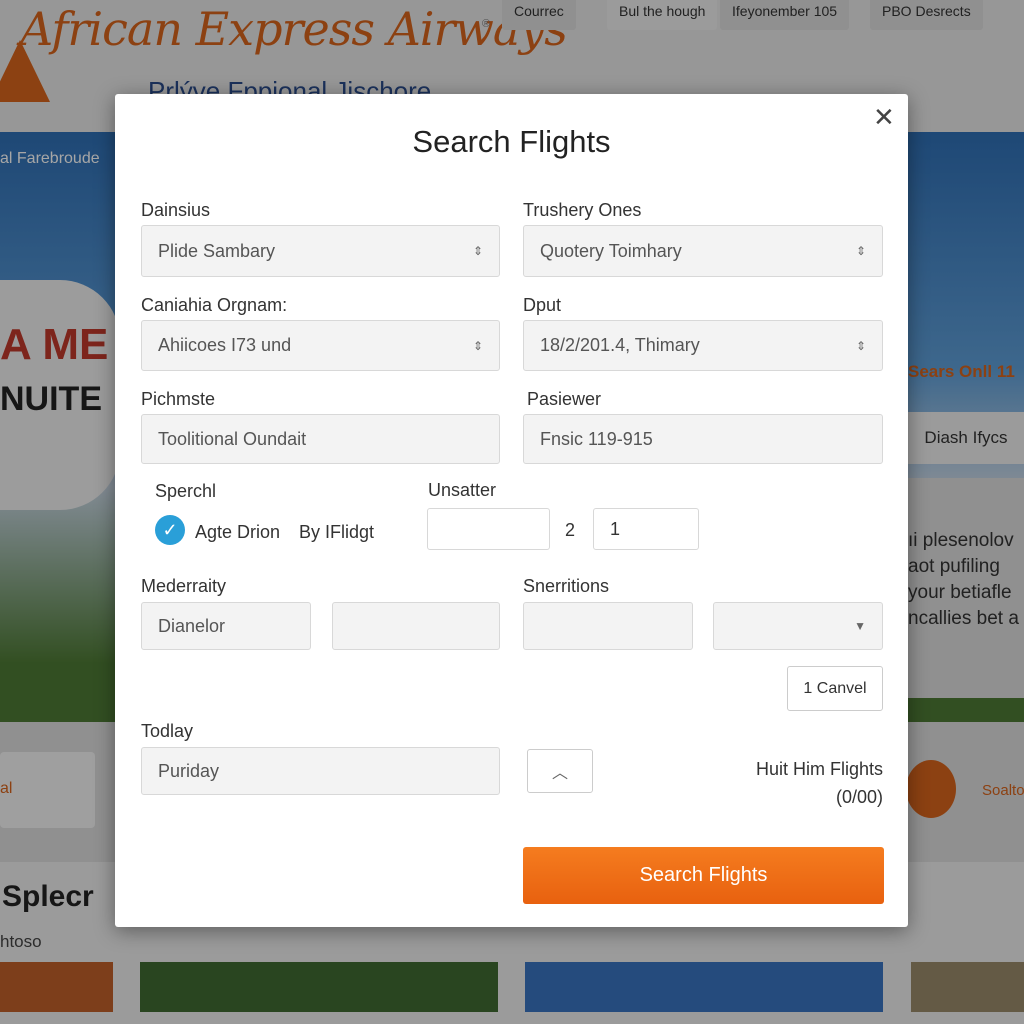 This screenshot has width=1024, height=1024. Describe the element at coordinates (186, 491) in the screenshot. I see `options-label: Sperchl` at that location.